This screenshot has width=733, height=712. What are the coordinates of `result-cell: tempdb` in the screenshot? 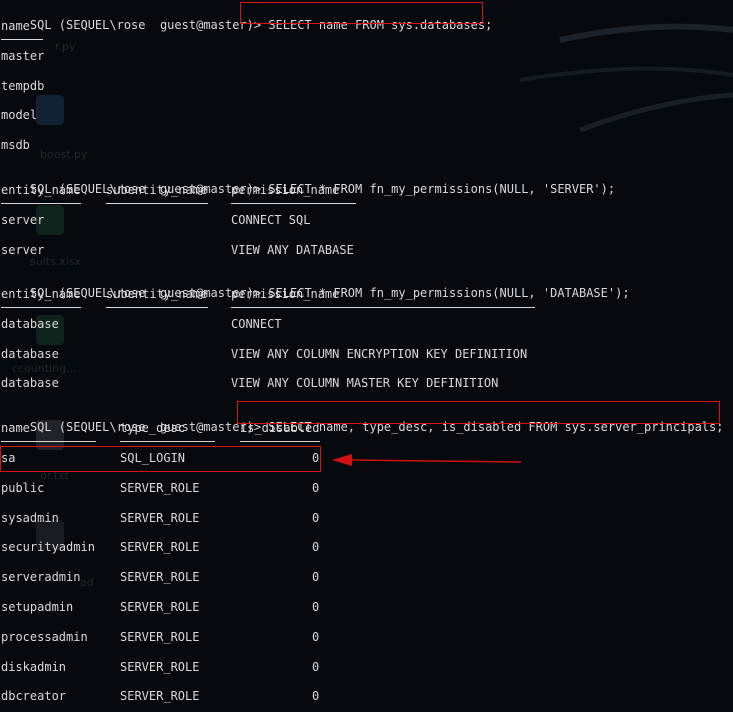 It's located at (23, 86).